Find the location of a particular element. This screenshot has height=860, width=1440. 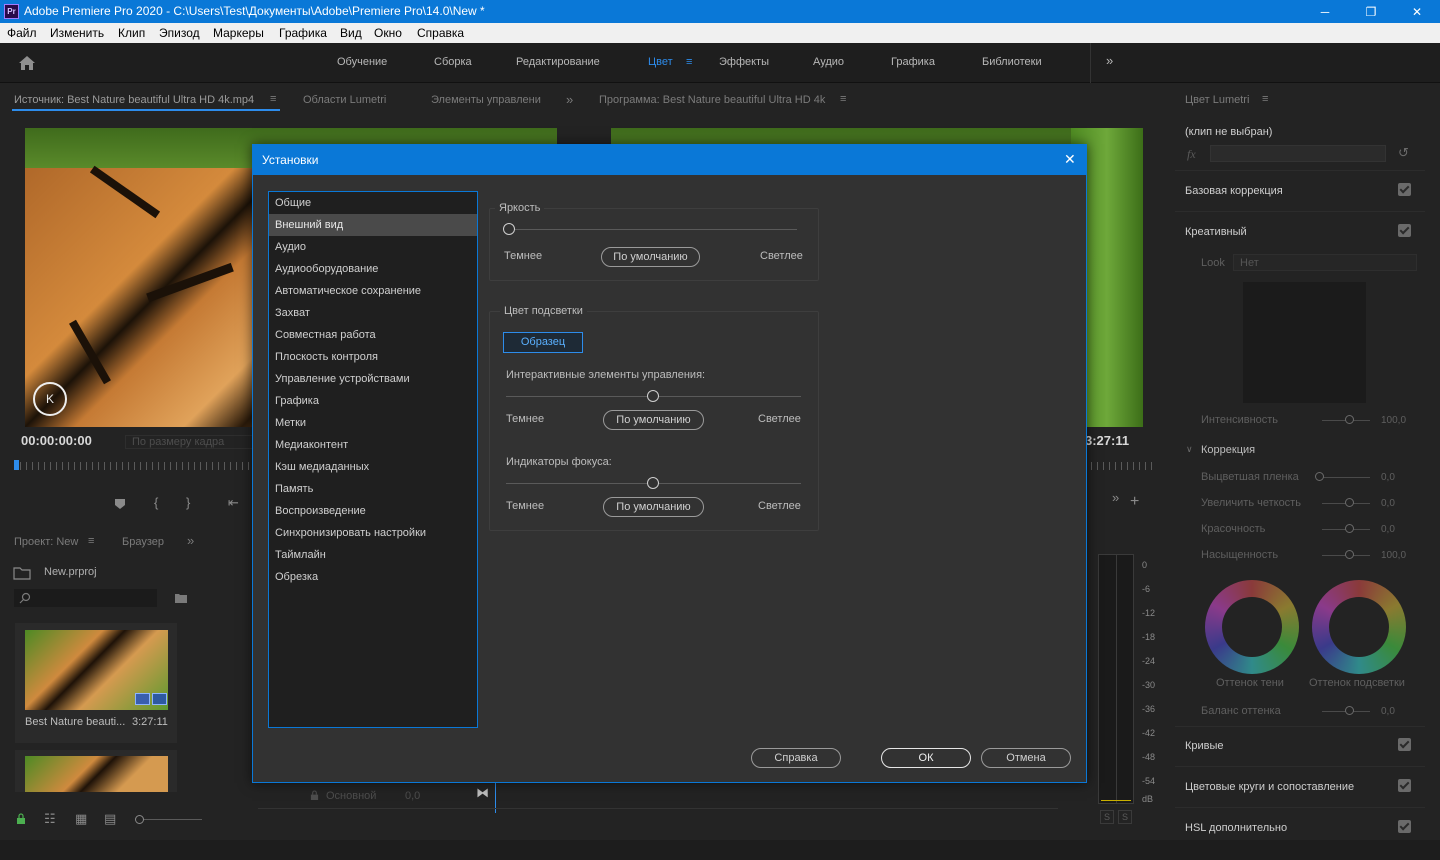

marker-icon is located at coordinates (120, 504).